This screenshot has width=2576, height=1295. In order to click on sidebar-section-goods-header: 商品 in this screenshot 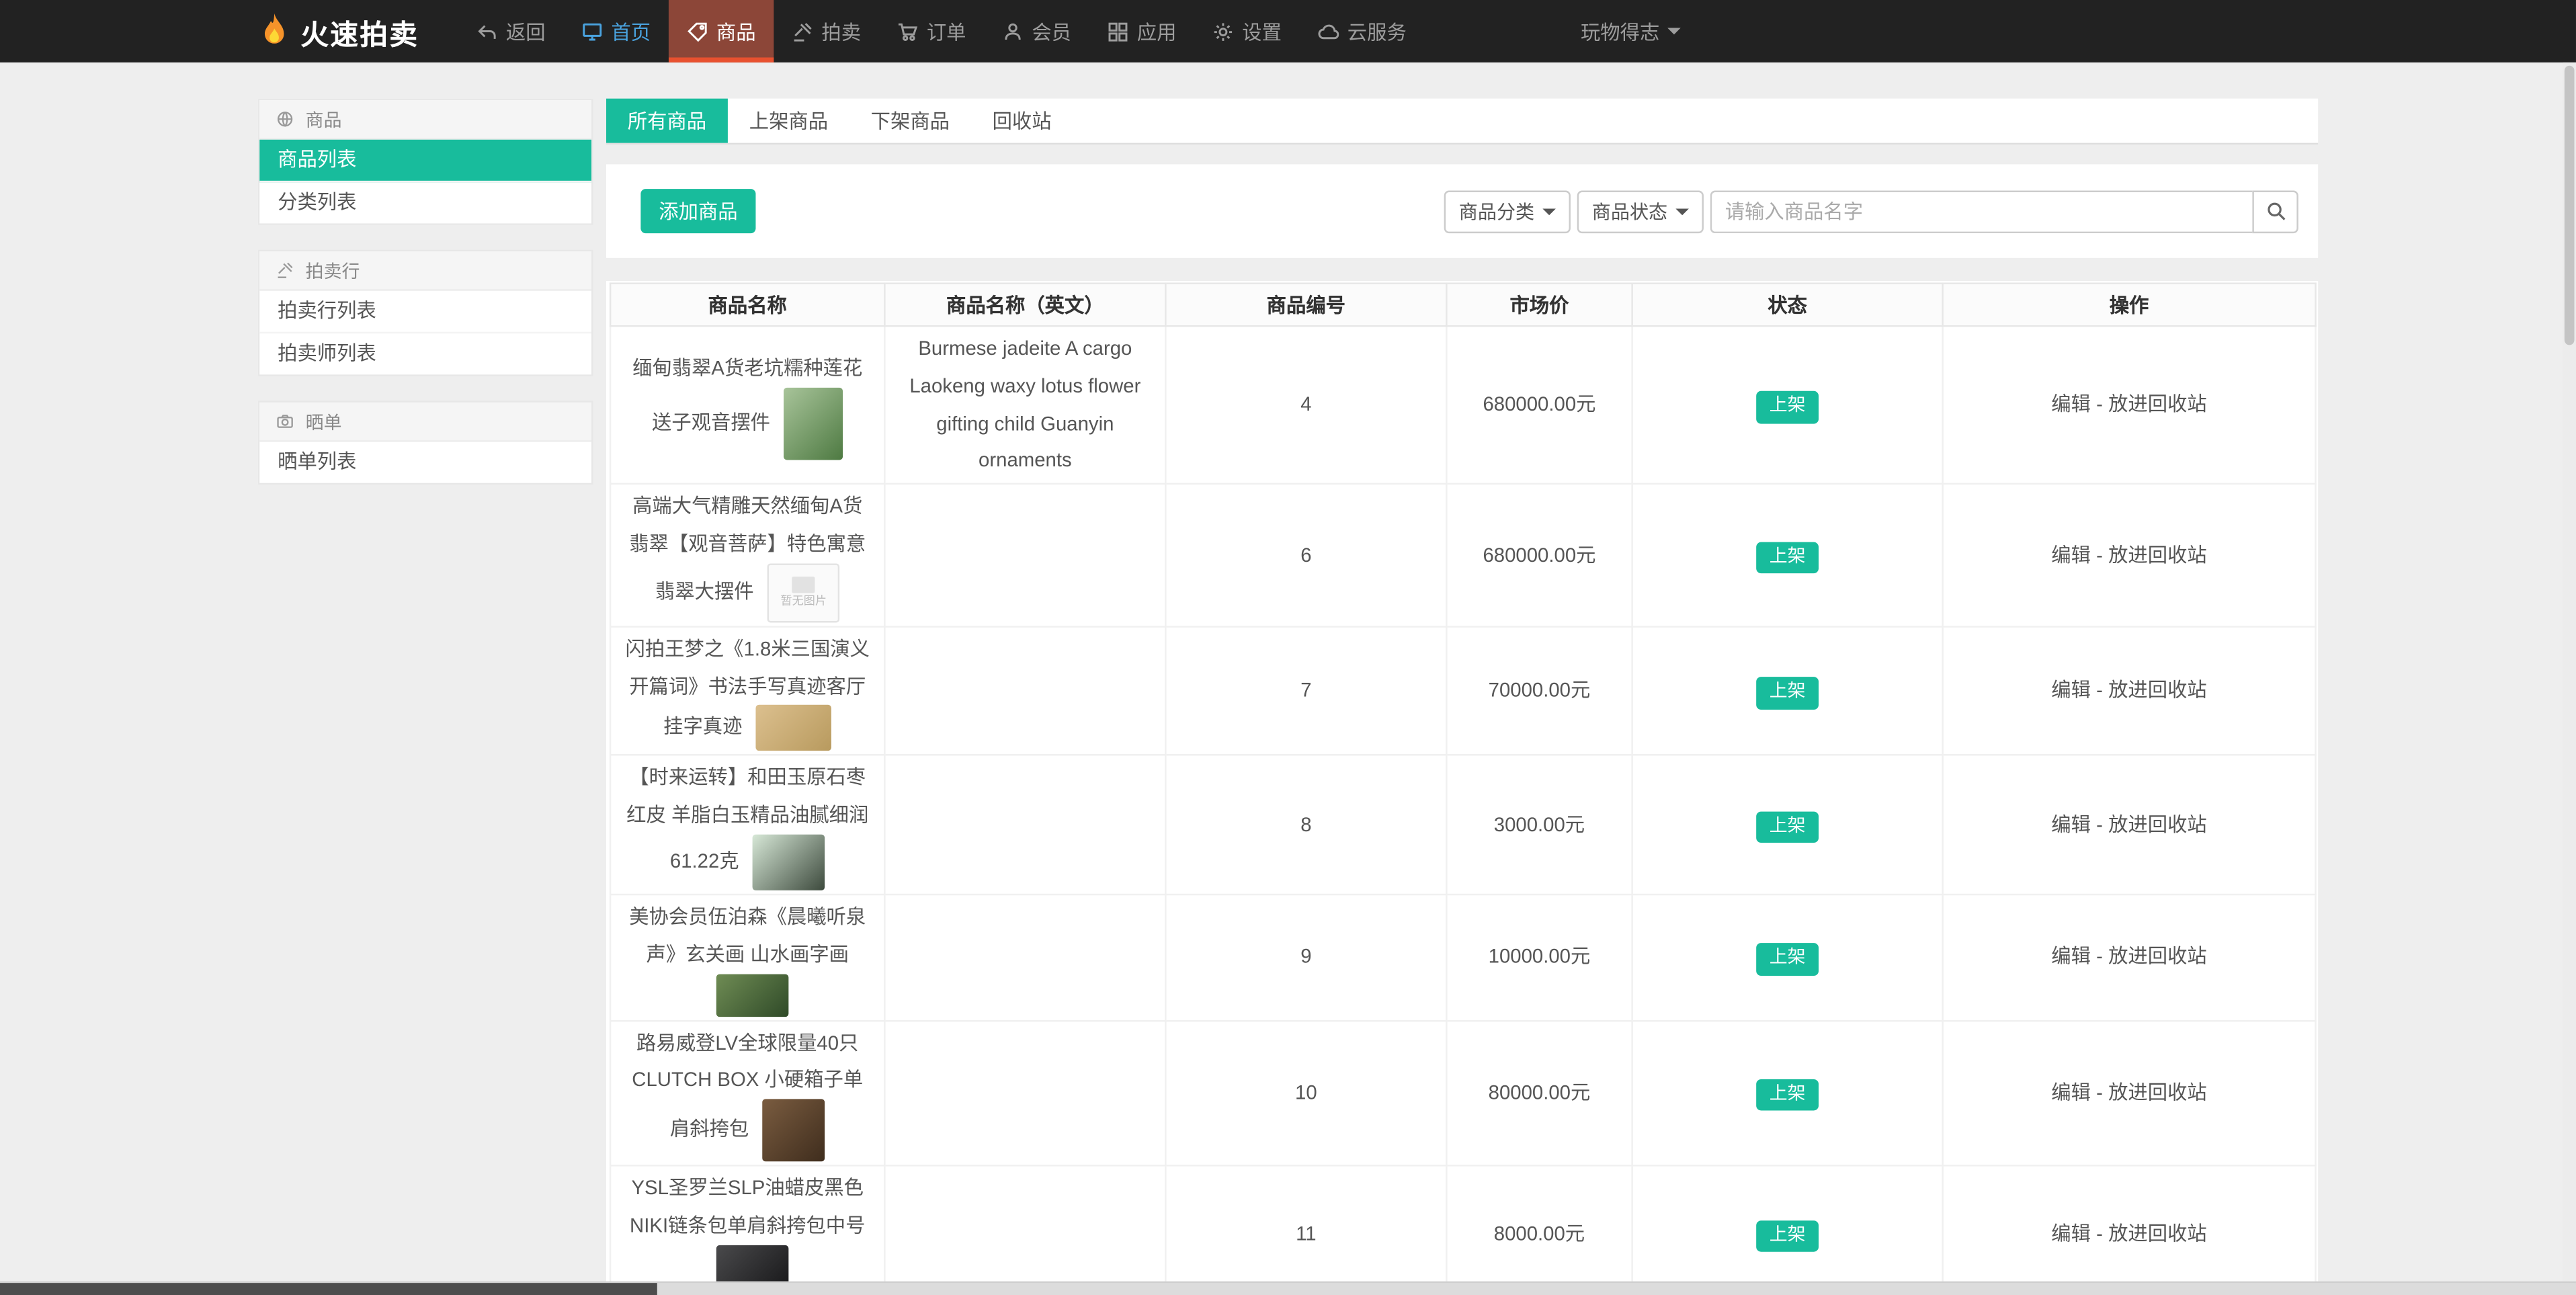, I will do `click(425, 120)`.